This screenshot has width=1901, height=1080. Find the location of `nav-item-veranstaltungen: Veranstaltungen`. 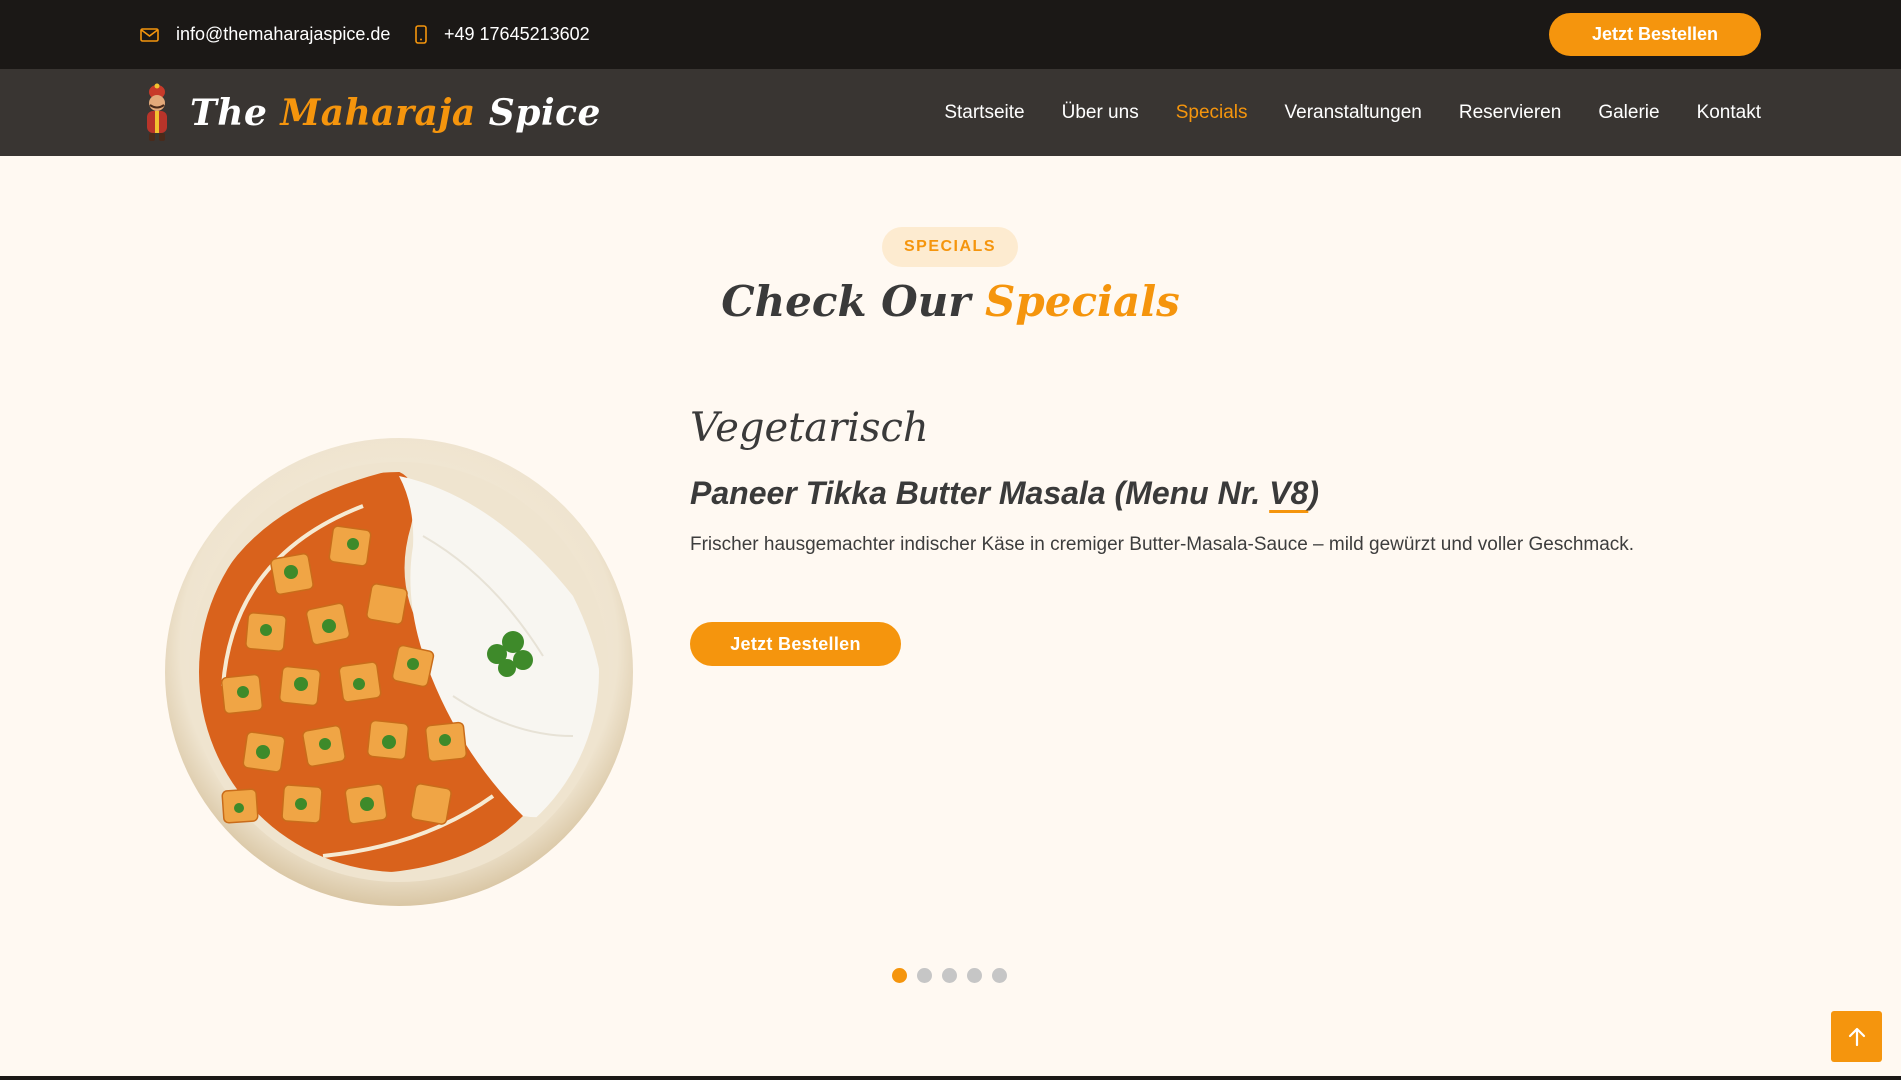

nav-item-veranstaltungen: Veranstaltungen is located at coordinates (1353, 113).